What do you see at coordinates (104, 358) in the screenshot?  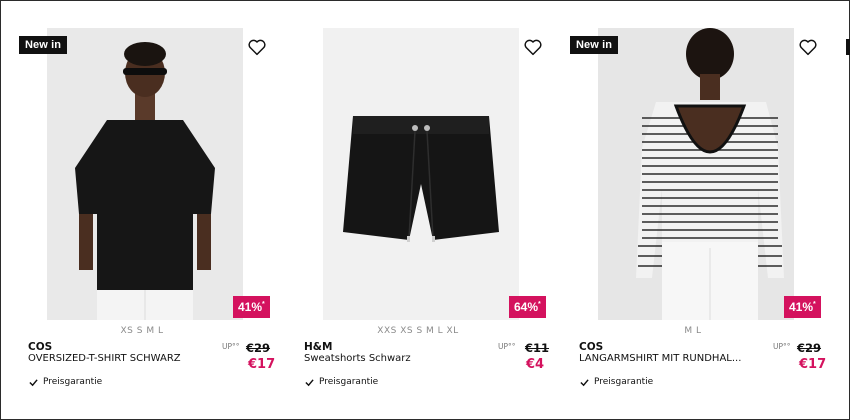 I see `product-title: OVERSIZED-T-SHIRT SCHWARZ` at bounding box center [104, 358].